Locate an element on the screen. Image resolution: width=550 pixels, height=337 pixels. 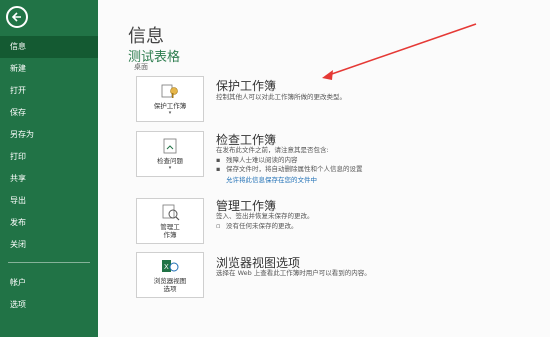
protect-button-label: 保护工作簿 is located at coordinates (170, 106).